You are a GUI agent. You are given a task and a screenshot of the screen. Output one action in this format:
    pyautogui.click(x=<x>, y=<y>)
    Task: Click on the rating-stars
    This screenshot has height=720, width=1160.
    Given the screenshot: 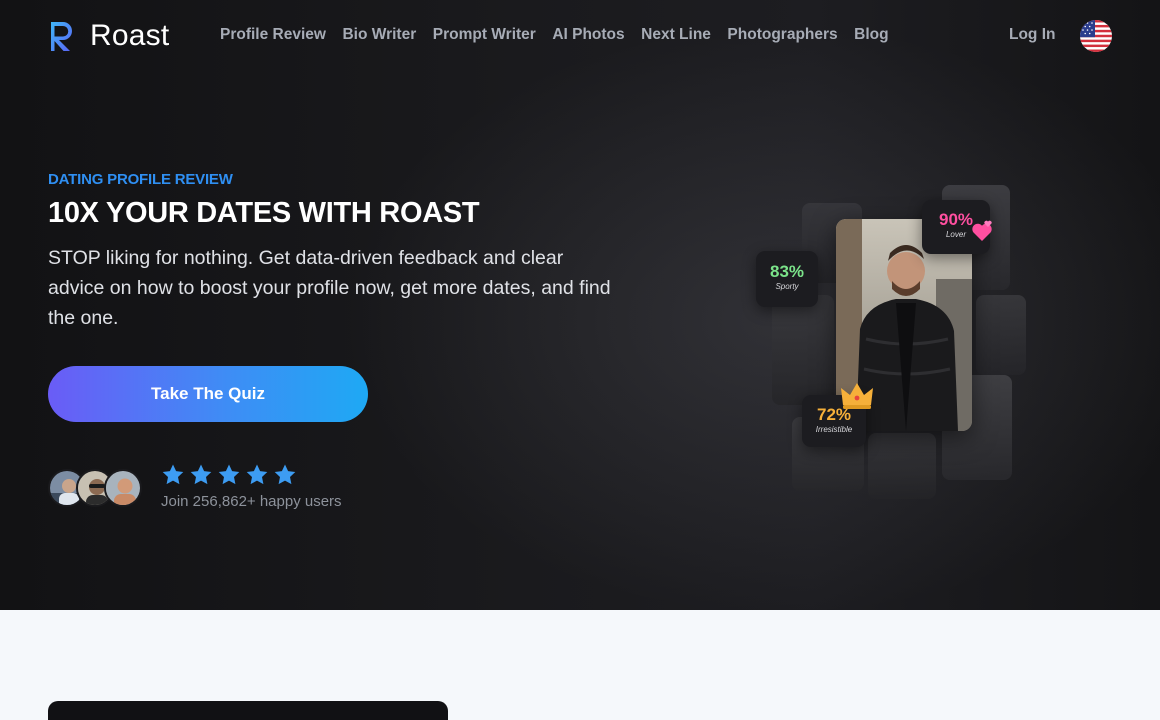 What is the action you would take?
    pyautogui.click(x=231, y=475)
    